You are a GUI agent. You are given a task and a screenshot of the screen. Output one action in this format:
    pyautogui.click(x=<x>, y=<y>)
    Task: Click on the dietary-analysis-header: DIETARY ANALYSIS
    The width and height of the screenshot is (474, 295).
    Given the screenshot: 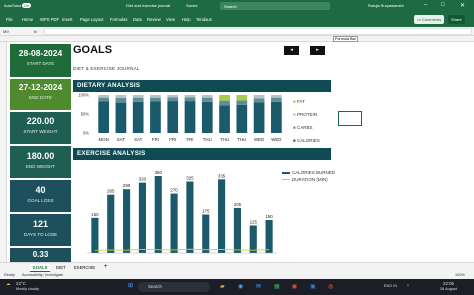 What is the action you would take?
    pyautogui.click(x=202, y=86)
    